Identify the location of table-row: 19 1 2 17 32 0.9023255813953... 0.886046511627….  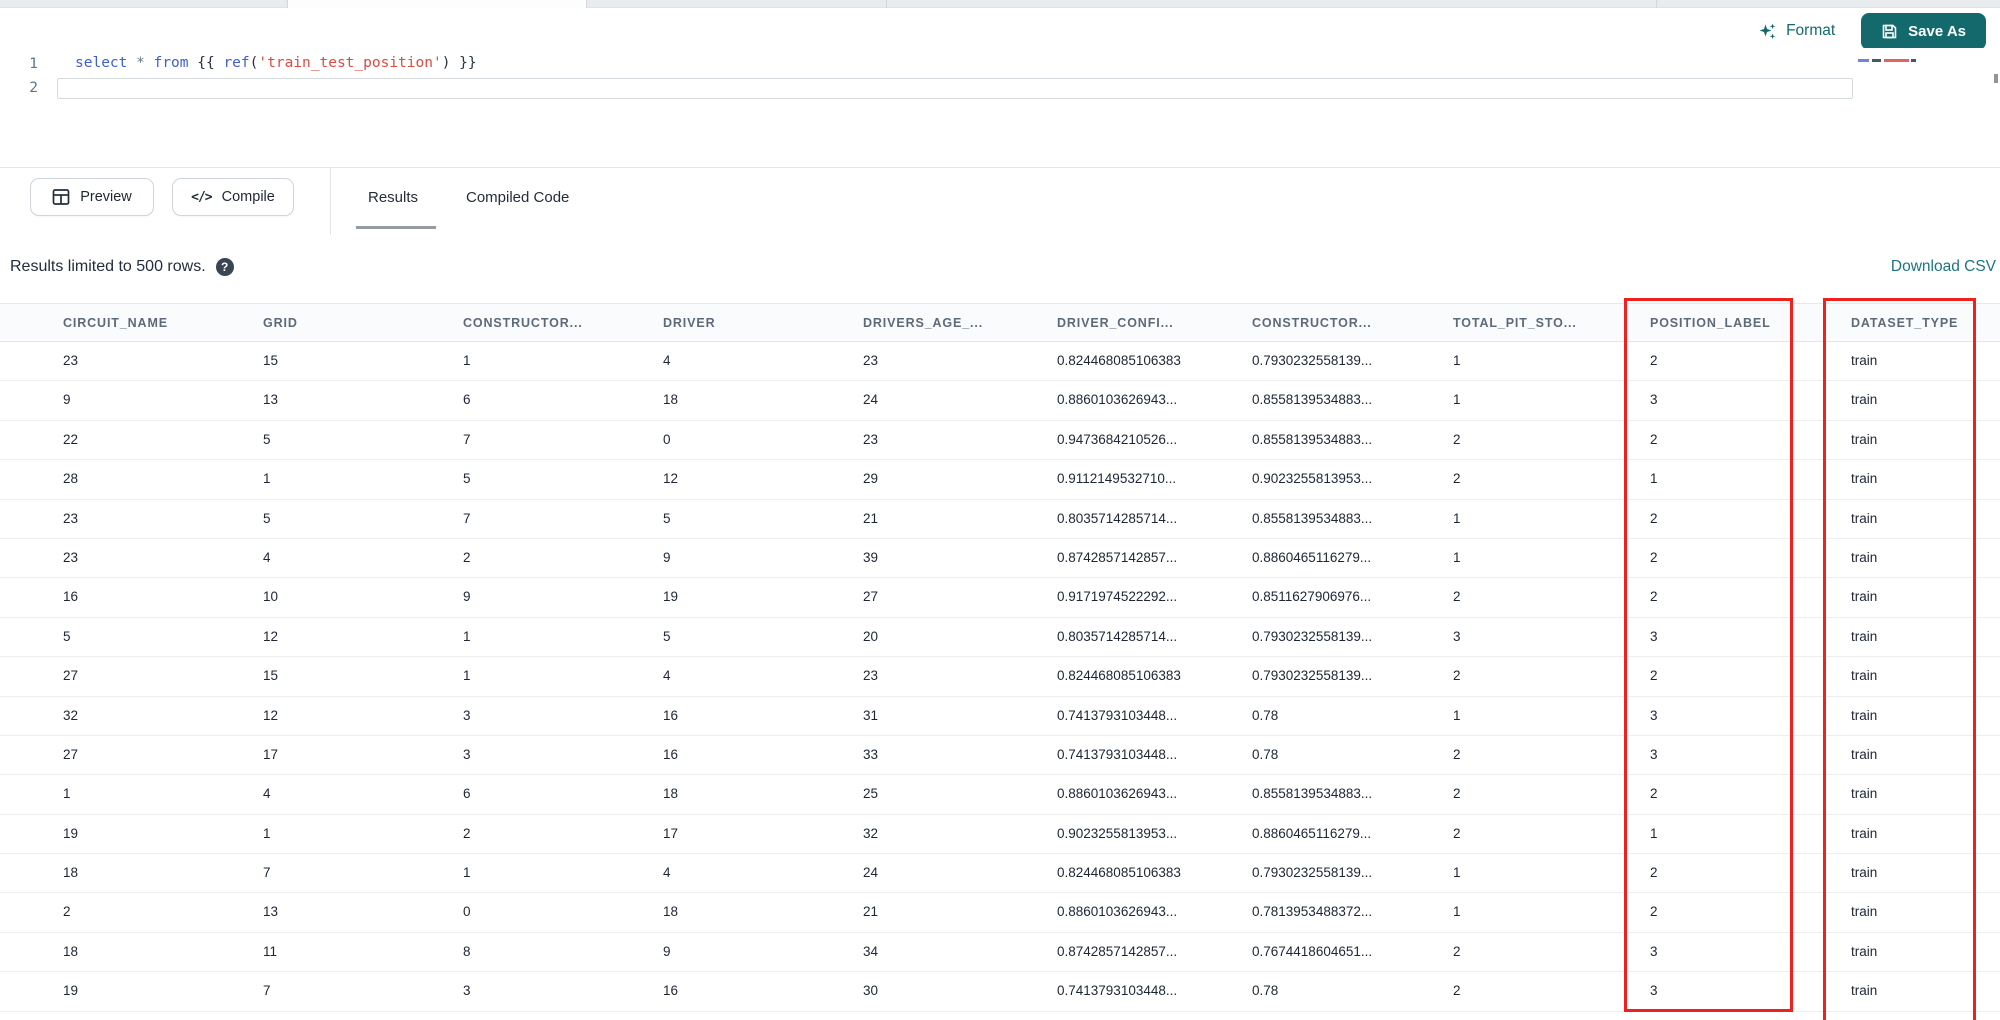
(1000, 834).